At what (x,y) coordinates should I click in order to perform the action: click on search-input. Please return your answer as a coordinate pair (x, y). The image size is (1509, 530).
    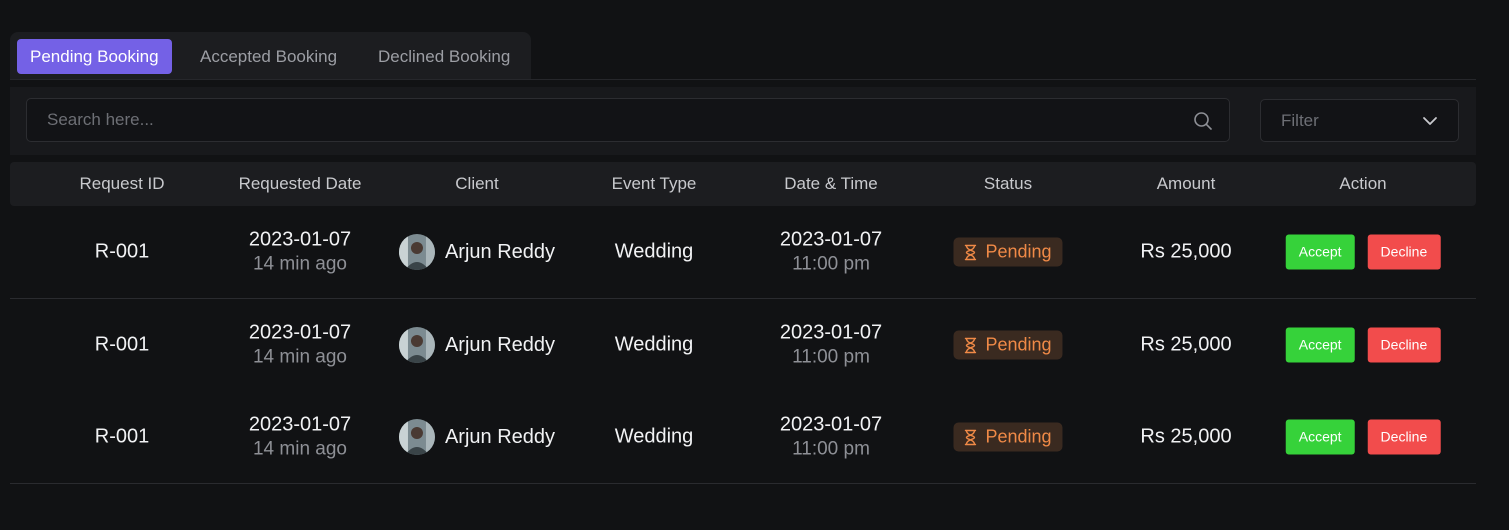
    Looking at the image, I should click on (602, 120).